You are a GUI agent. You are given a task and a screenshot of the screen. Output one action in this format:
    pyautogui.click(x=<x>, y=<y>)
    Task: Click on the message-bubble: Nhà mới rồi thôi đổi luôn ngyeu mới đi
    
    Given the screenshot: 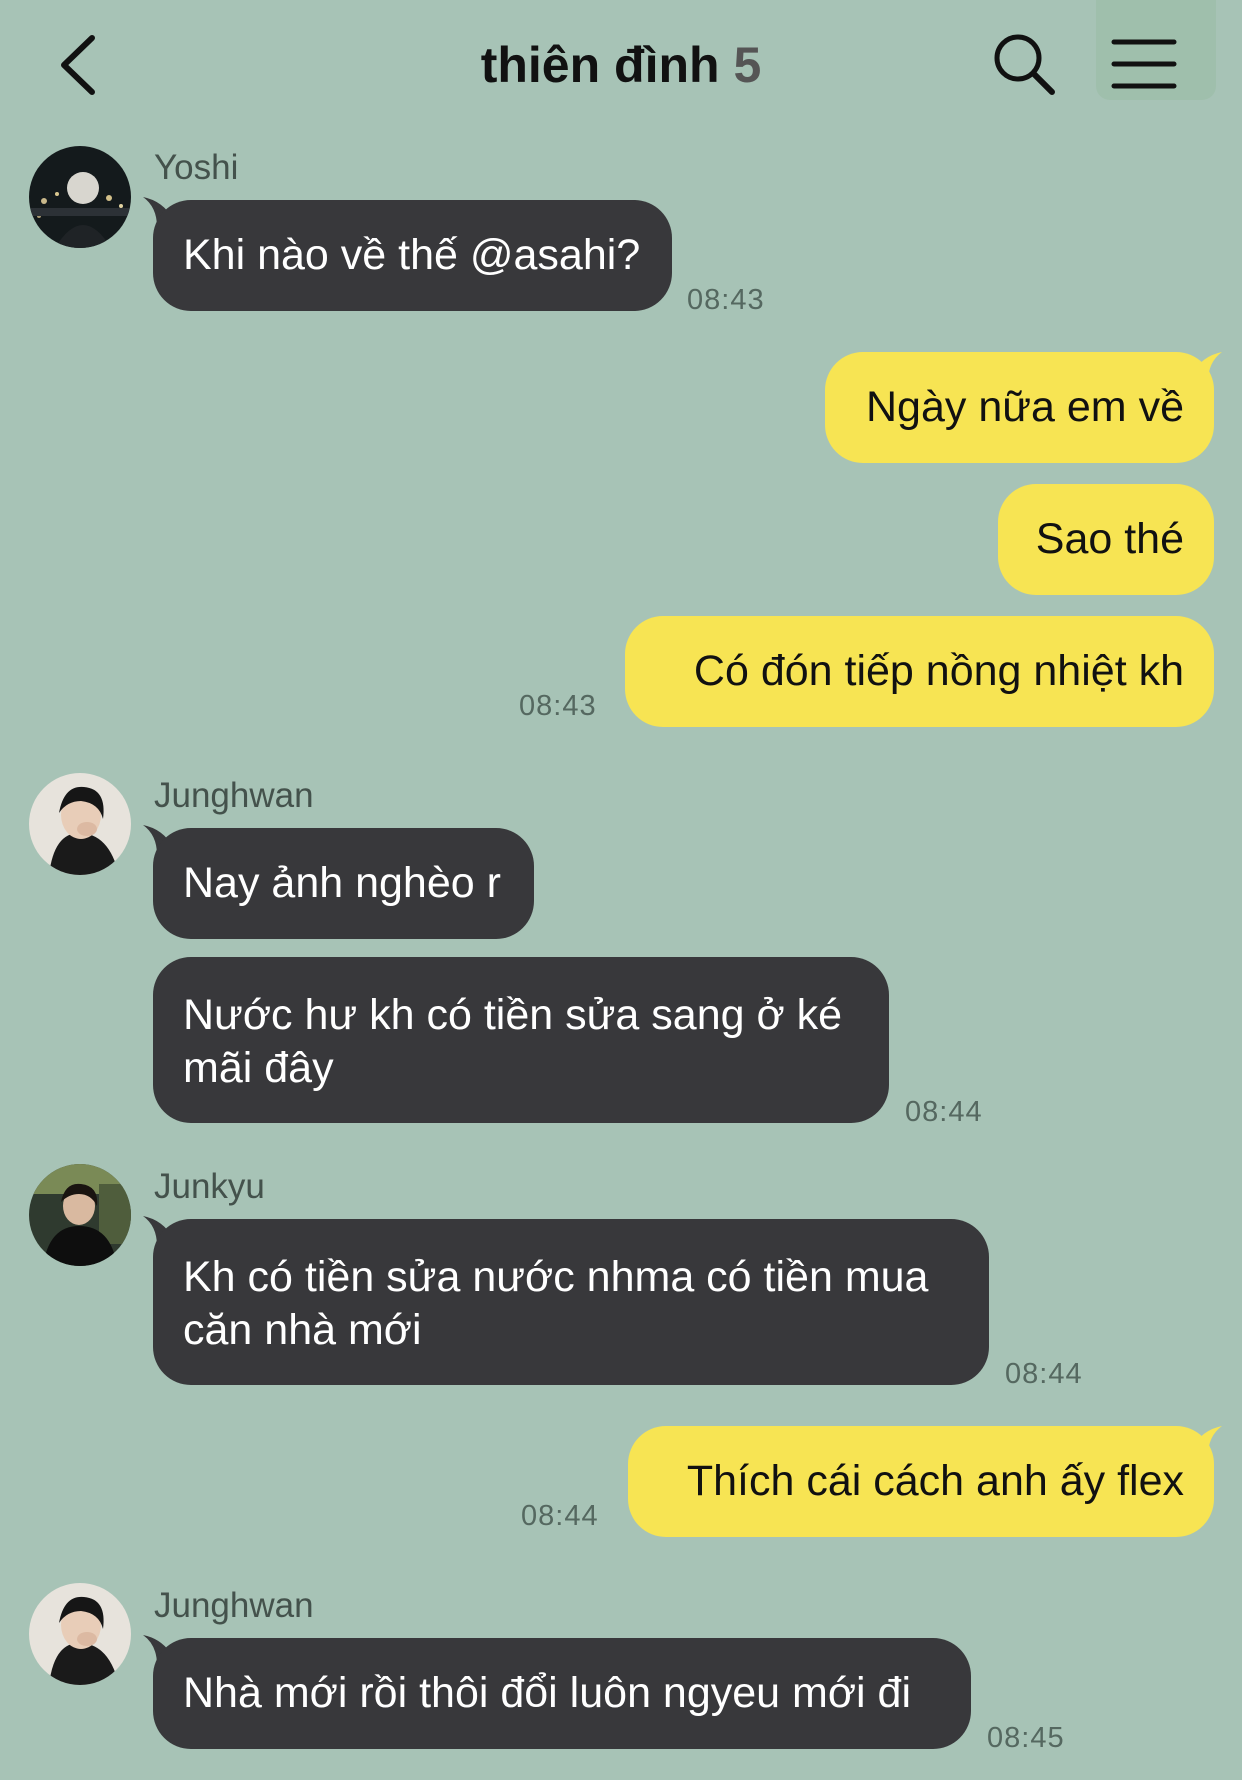 What is the action you would take?
    pyautogui.click(x=562, y=1693)
    